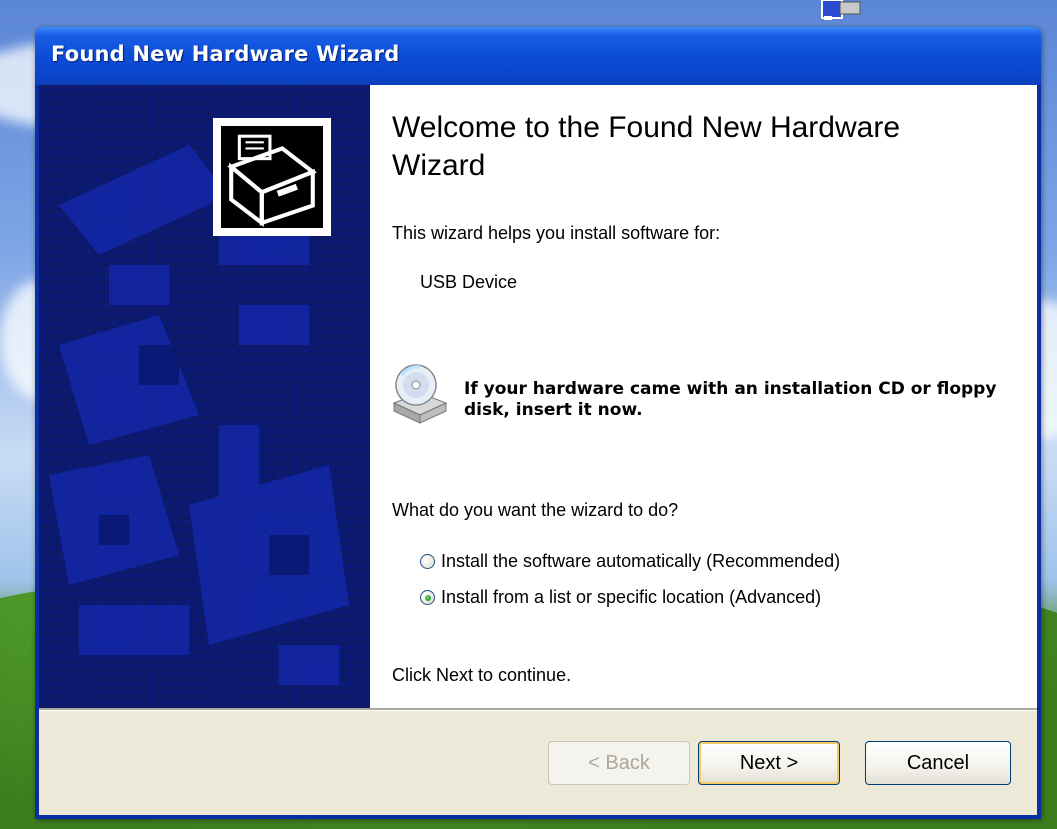 The image size is (1057, 829). What do you see at coordinates (538, 709) in the screenshot?
I see `button-divider` at bounding box center [538, 709].